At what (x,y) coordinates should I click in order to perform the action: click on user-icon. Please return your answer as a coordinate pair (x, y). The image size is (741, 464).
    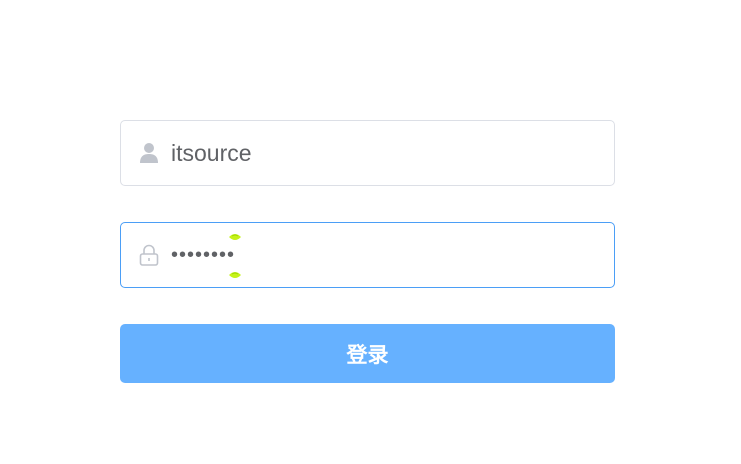
    Looking at the image, I should click on (149, 153).